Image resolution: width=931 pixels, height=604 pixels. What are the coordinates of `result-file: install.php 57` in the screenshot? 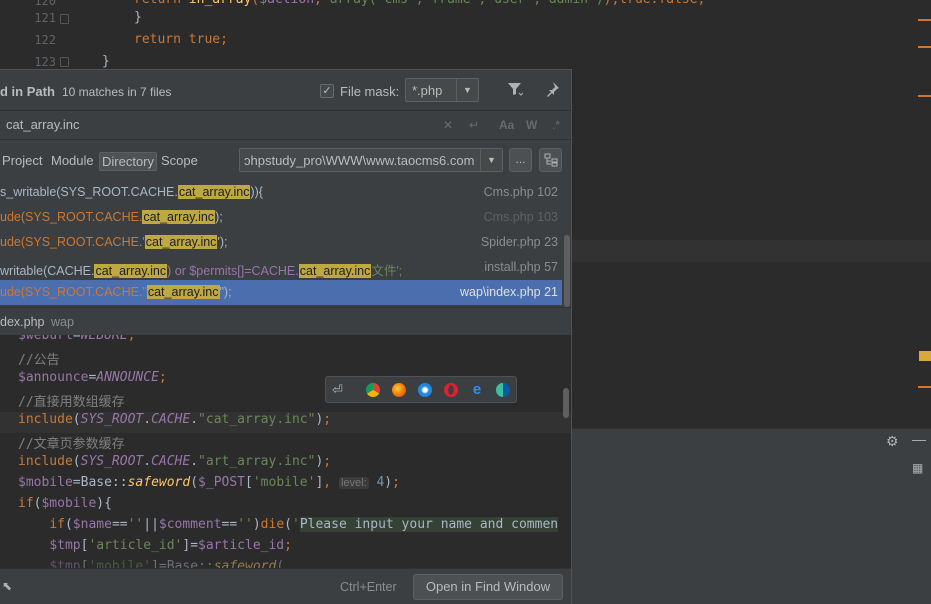 It's located at (521, 267).